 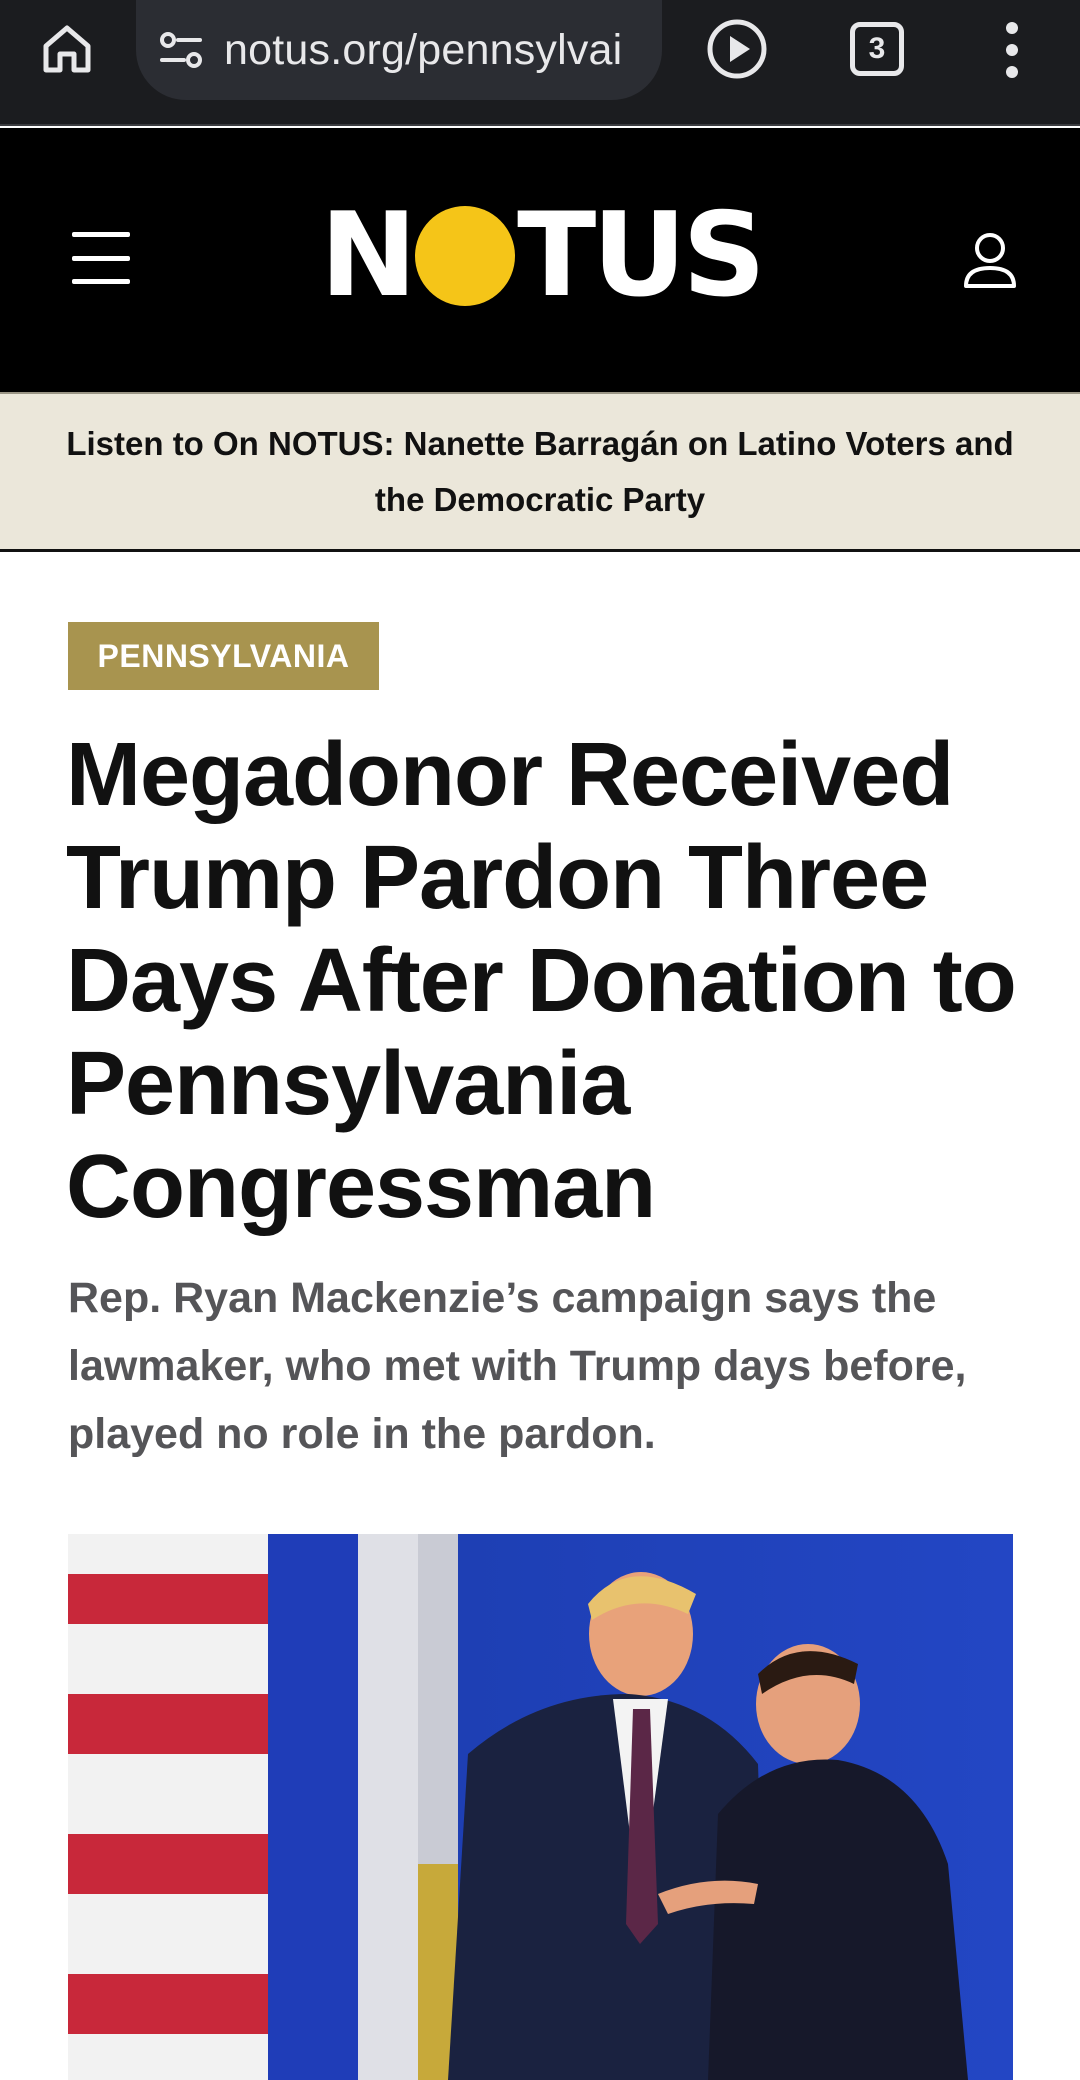 I want to click on logo-o-circle, so click(x=465, y=256).